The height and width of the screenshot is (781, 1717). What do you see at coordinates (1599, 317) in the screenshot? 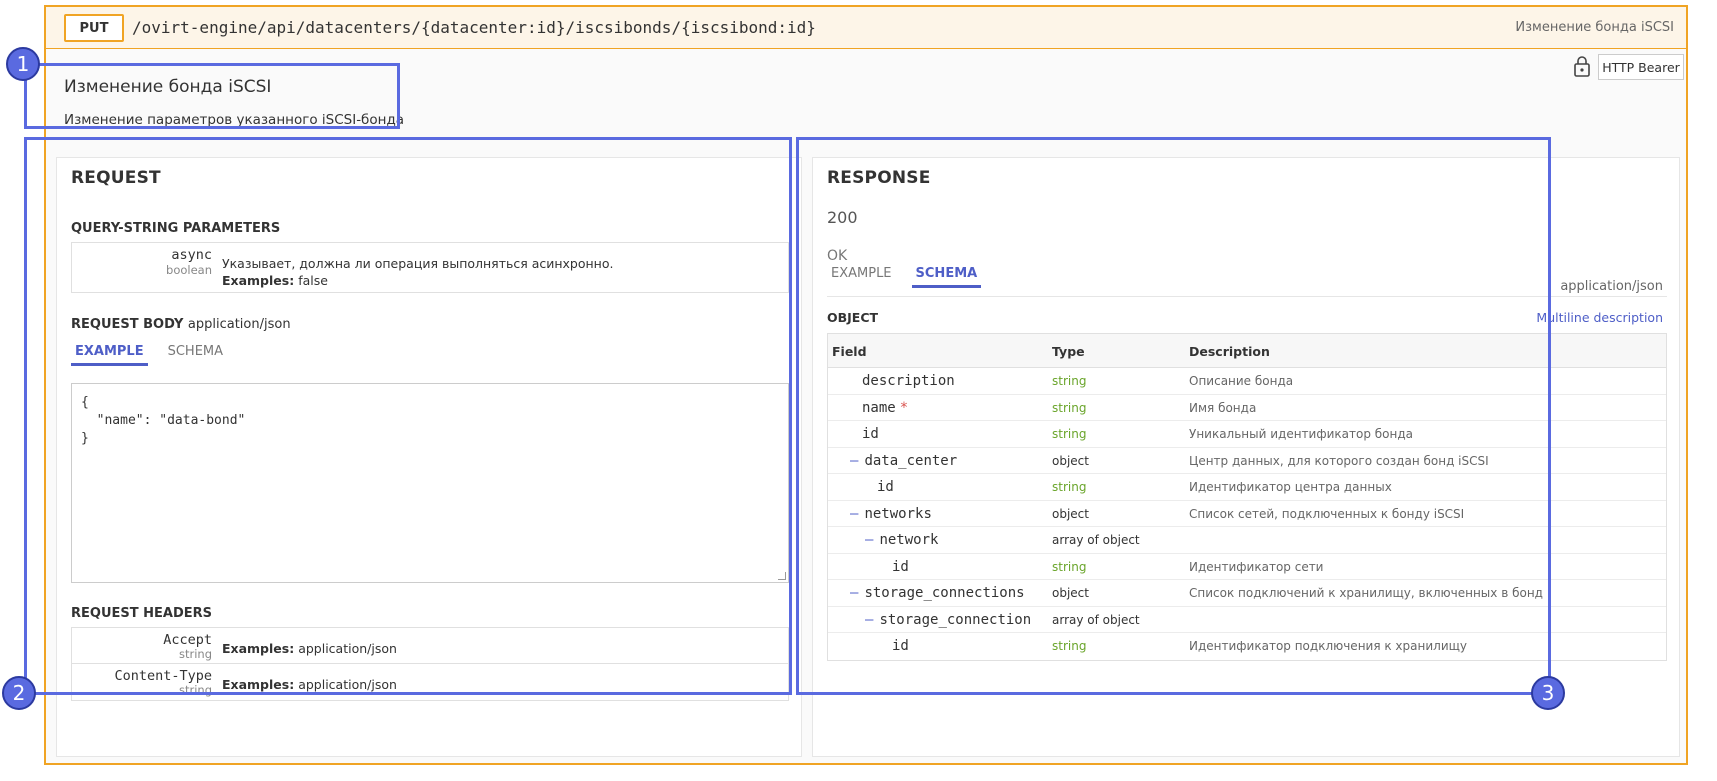
I see `multiline-description-link: Multiline description` at bounding box center [1599, 317].